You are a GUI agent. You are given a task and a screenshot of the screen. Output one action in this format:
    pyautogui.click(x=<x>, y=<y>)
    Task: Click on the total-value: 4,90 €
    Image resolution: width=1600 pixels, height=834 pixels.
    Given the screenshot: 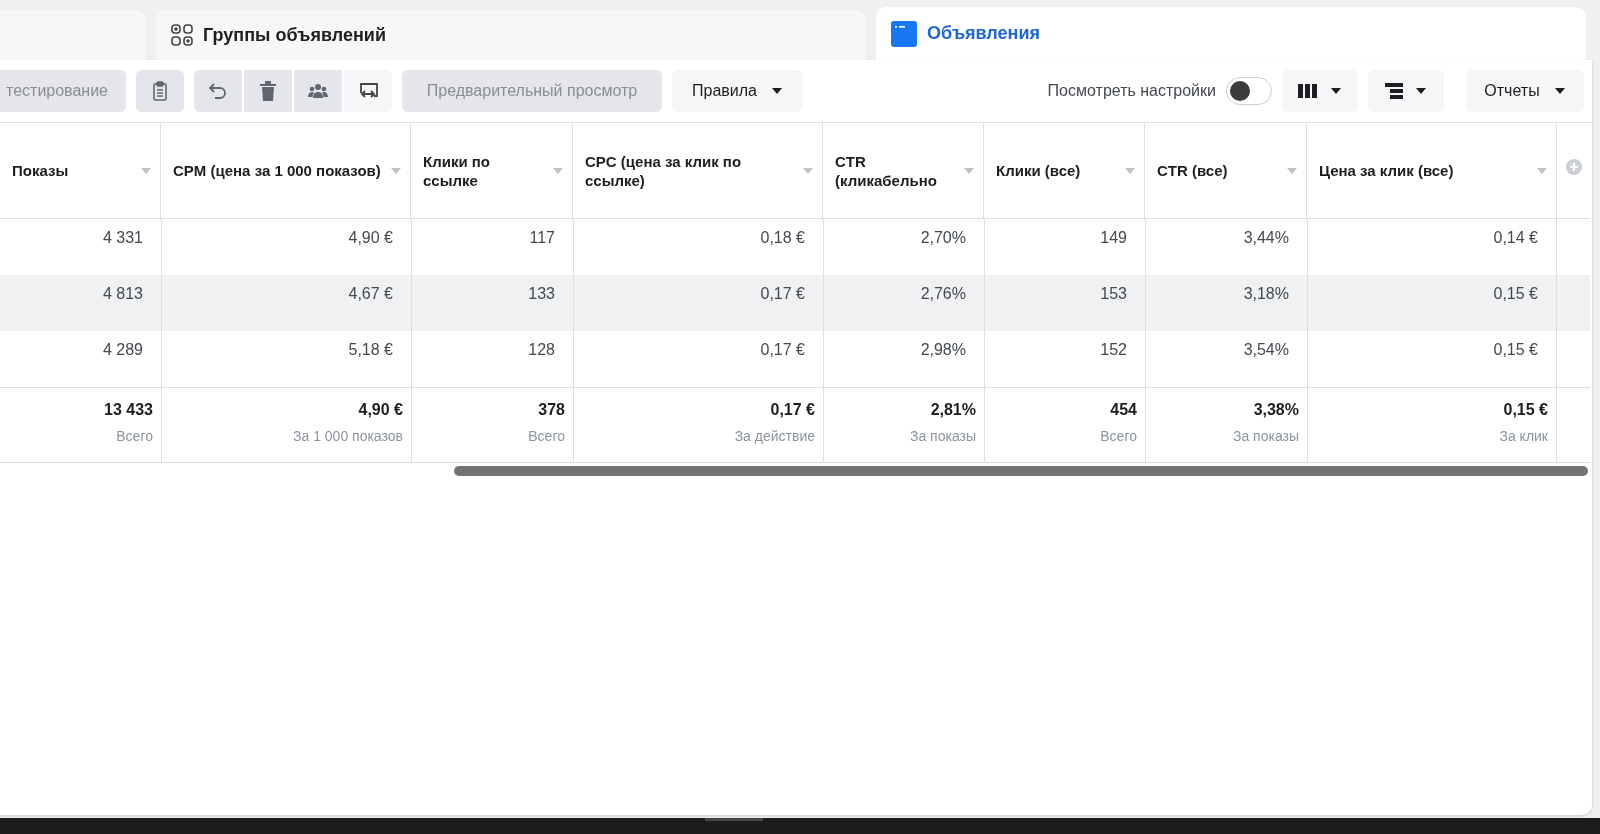 What is the action you would take?
    pyautogui.click(x=380, y=410)
    